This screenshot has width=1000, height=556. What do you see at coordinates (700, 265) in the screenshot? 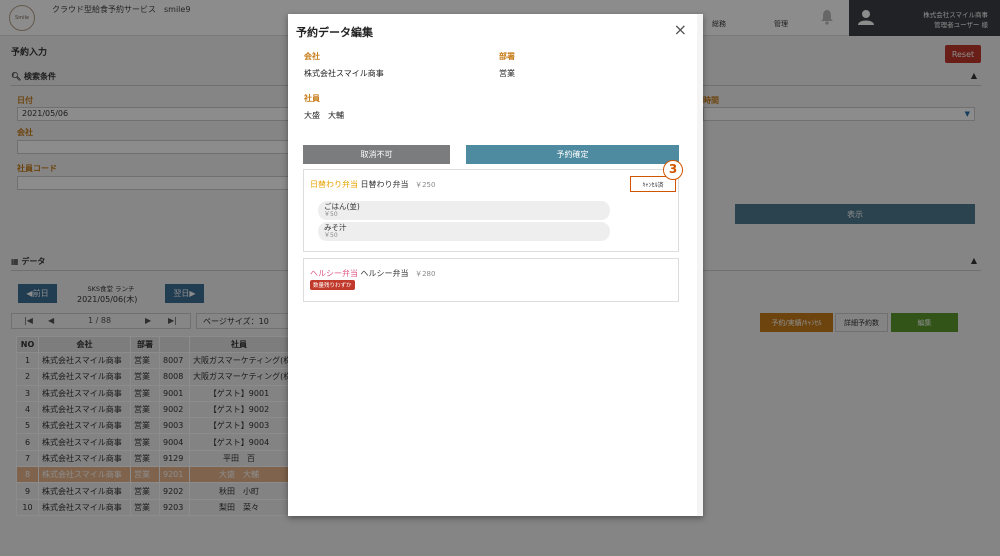
I see `modal-scrollbar` at bounding box center [700, 265].